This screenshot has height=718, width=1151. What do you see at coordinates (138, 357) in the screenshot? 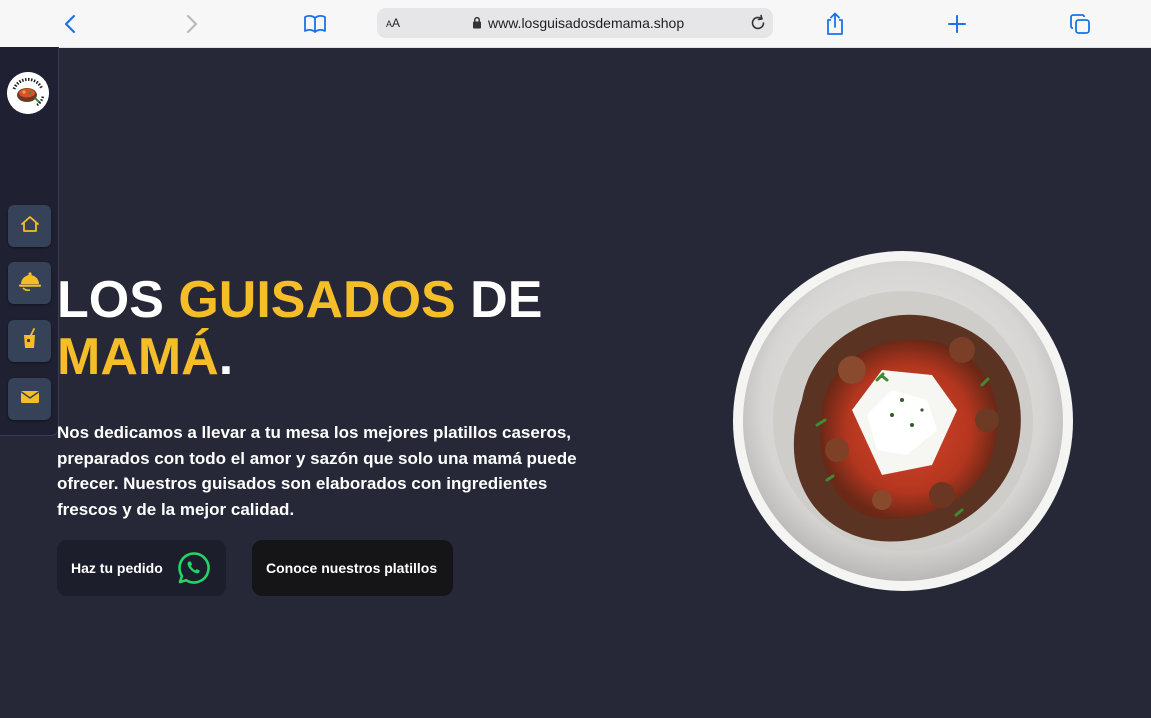
I see `title-highlight: MAMÁ` at bounding box center [138, 357].